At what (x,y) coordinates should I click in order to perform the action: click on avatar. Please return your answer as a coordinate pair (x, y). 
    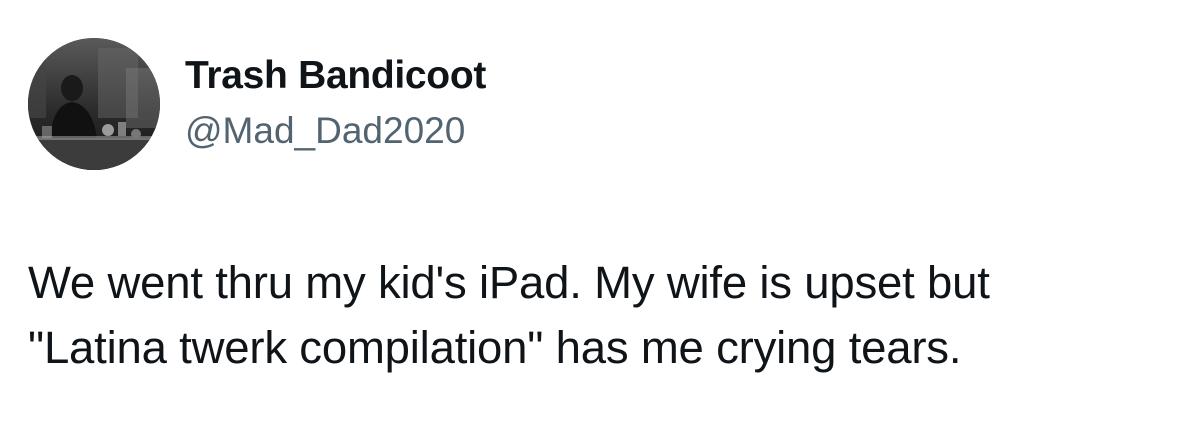
    Looking at the image, I should click on (94, 104).